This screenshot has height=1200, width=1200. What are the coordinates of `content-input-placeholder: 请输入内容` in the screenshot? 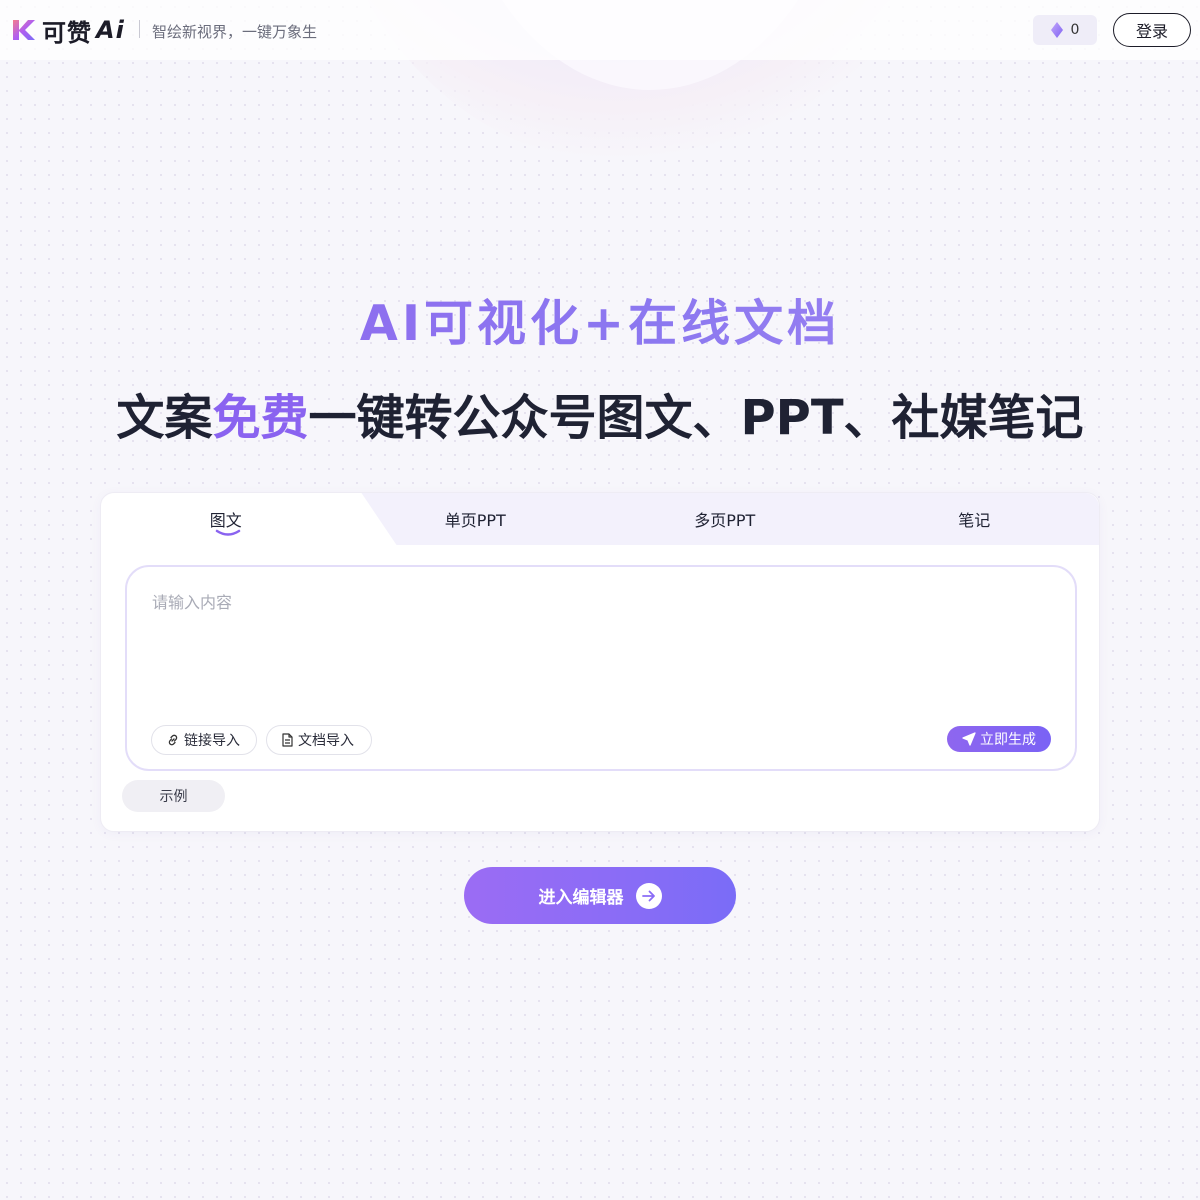 It's located at (192, 602).